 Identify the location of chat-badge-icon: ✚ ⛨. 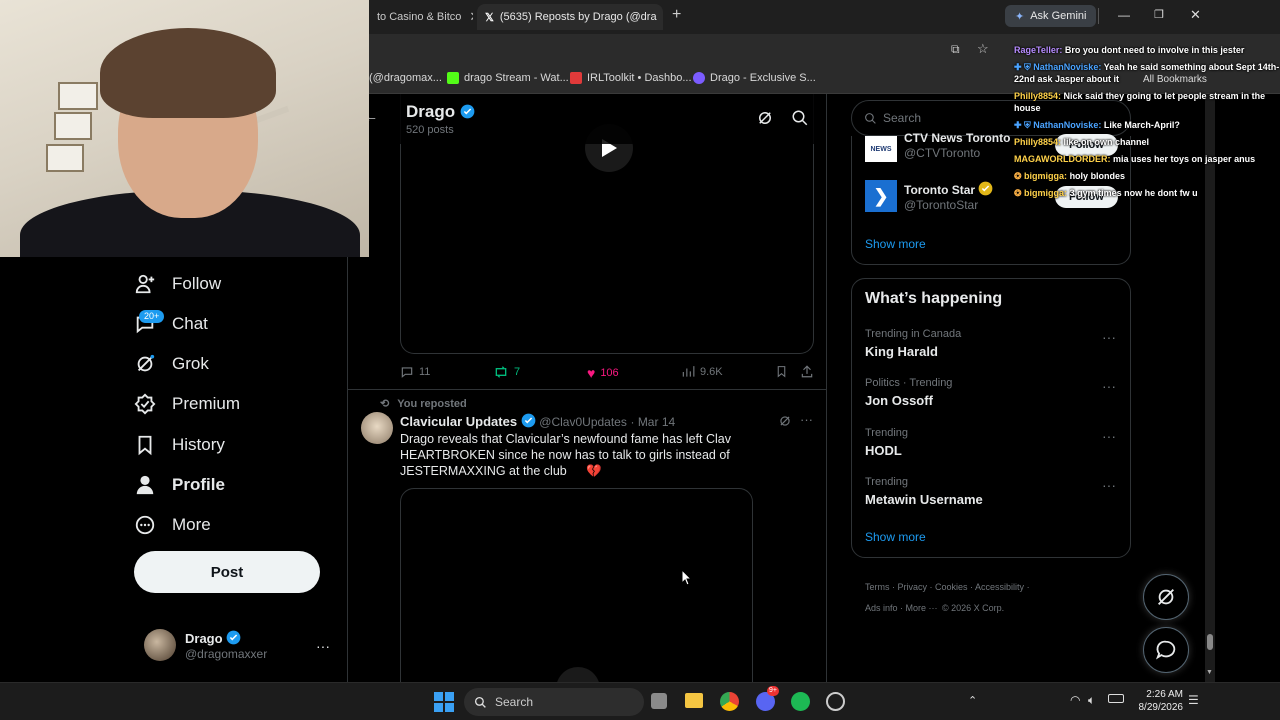
(1024, 125).